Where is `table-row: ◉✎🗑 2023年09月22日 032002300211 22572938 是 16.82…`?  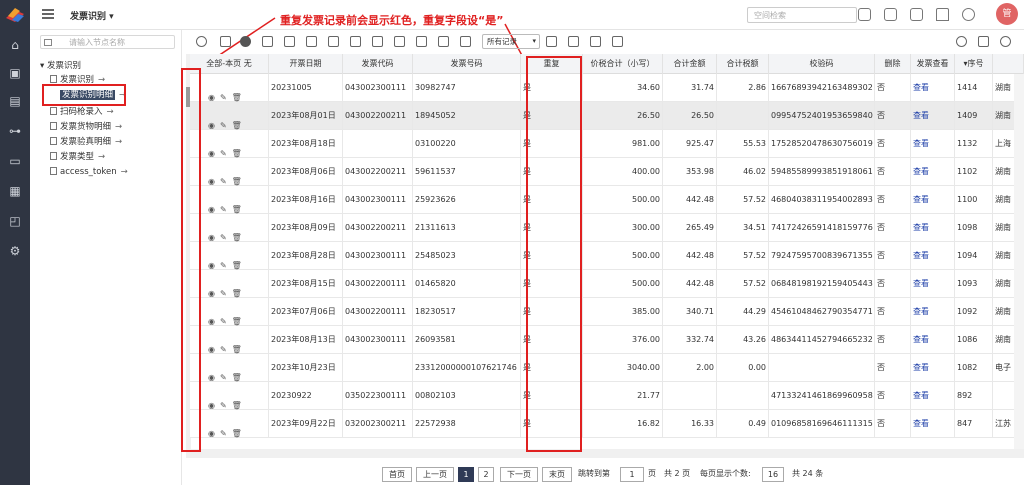
table-row: ◉✎🗑 2023年09月22日 032002300211 22572938 是 16.82… is located at coordinates (607, 424).